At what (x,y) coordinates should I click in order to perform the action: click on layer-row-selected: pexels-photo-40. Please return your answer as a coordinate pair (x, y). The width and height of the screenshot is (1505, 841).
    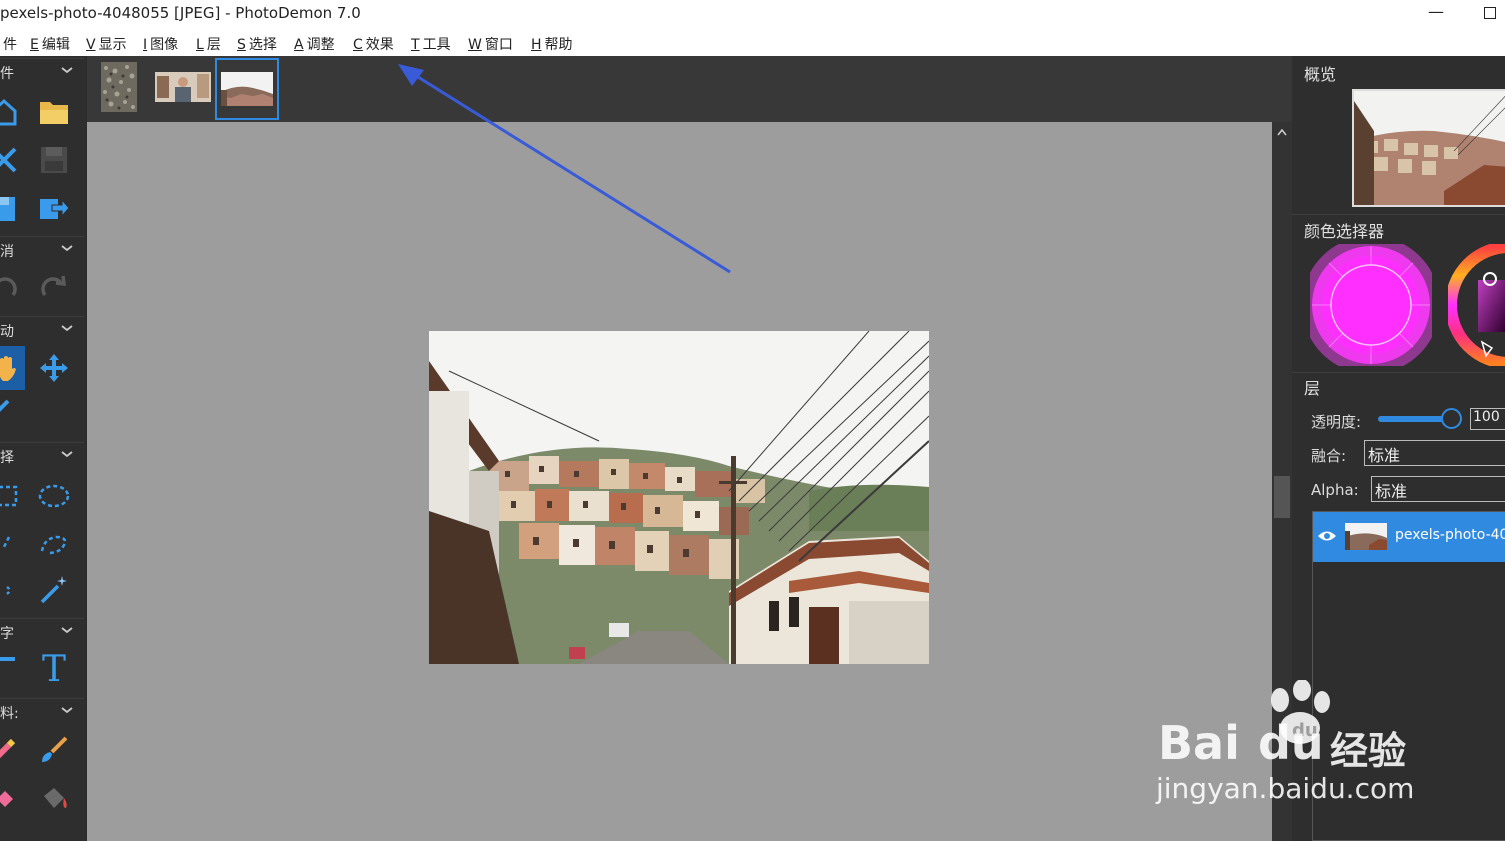
    Looking at the image, I should click on (1409, 537).